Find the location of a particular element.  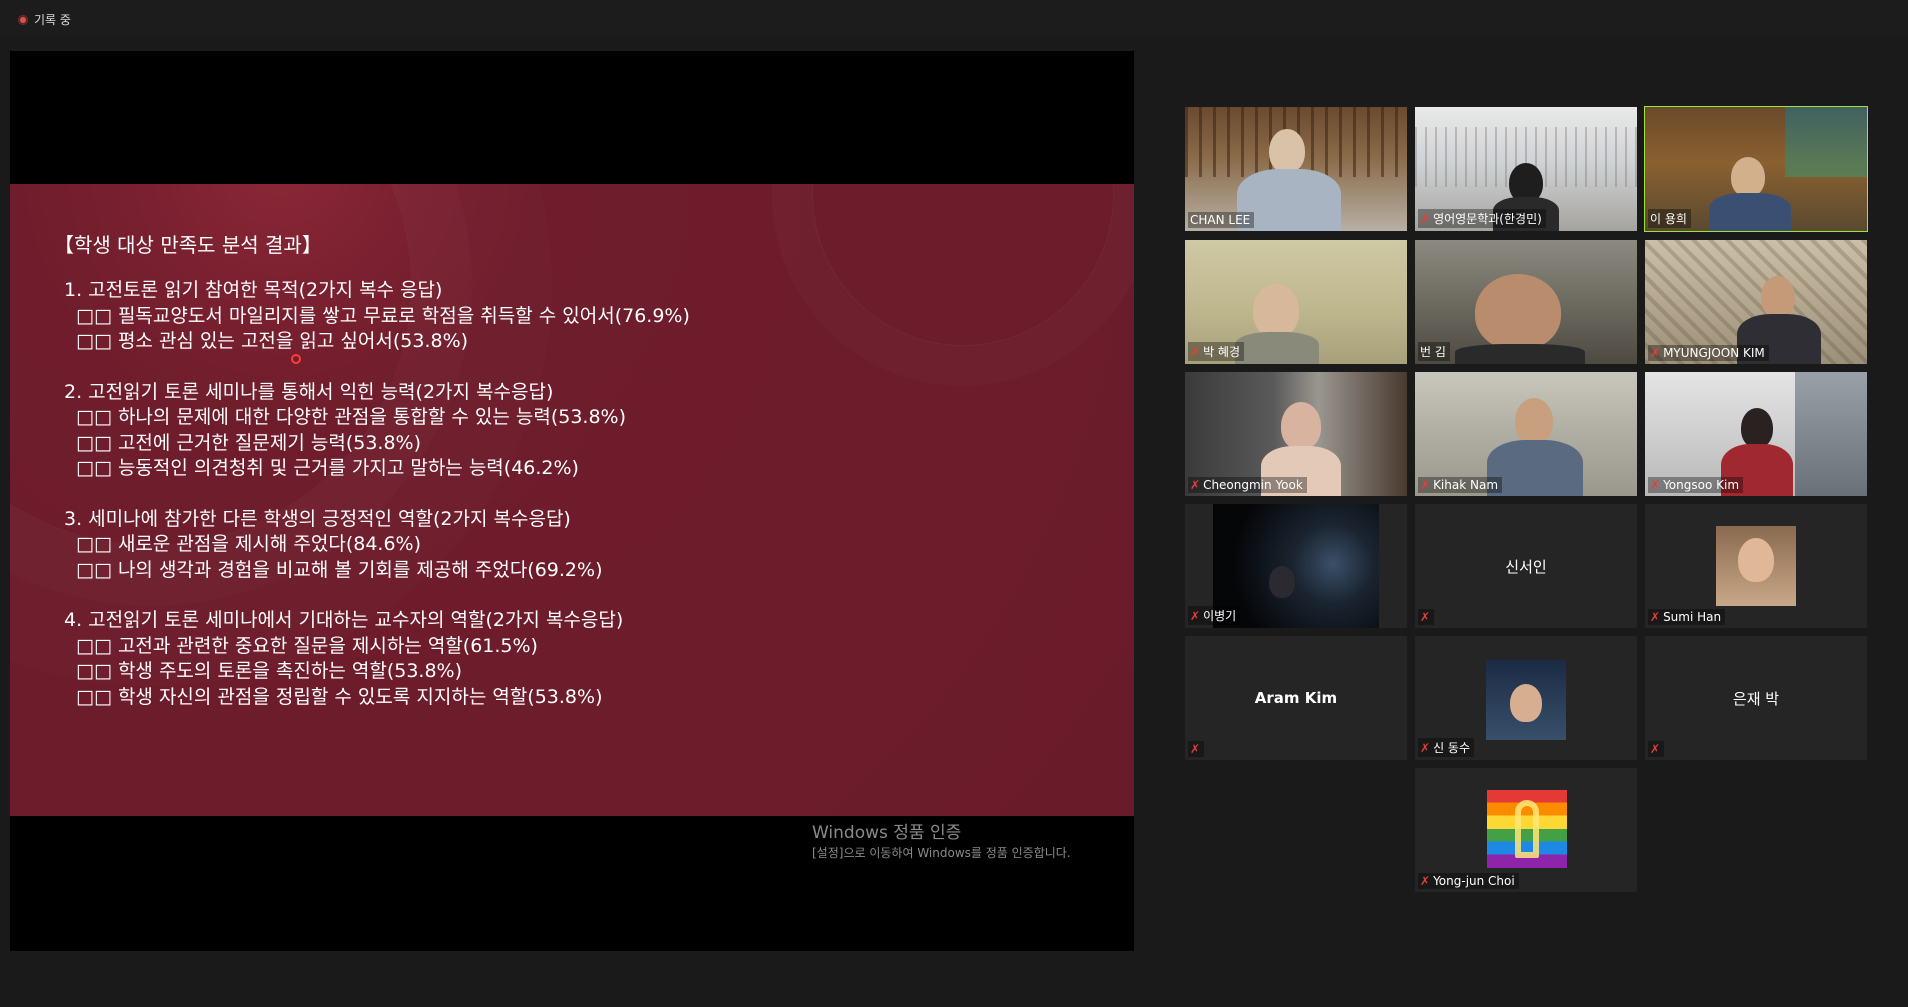

participant-tile: 신서인 ✗ is located at coordinates (1526, 566).